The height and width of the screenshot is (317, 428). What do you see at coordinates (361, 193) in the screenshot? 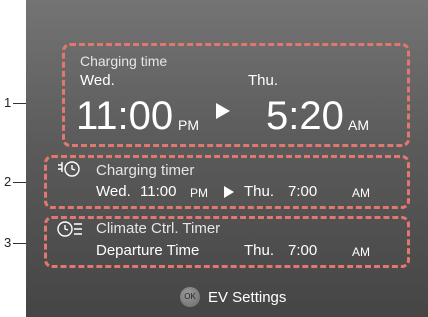
I see `charging-timer-end-ampm: AM` at bounding box center [361, 193].